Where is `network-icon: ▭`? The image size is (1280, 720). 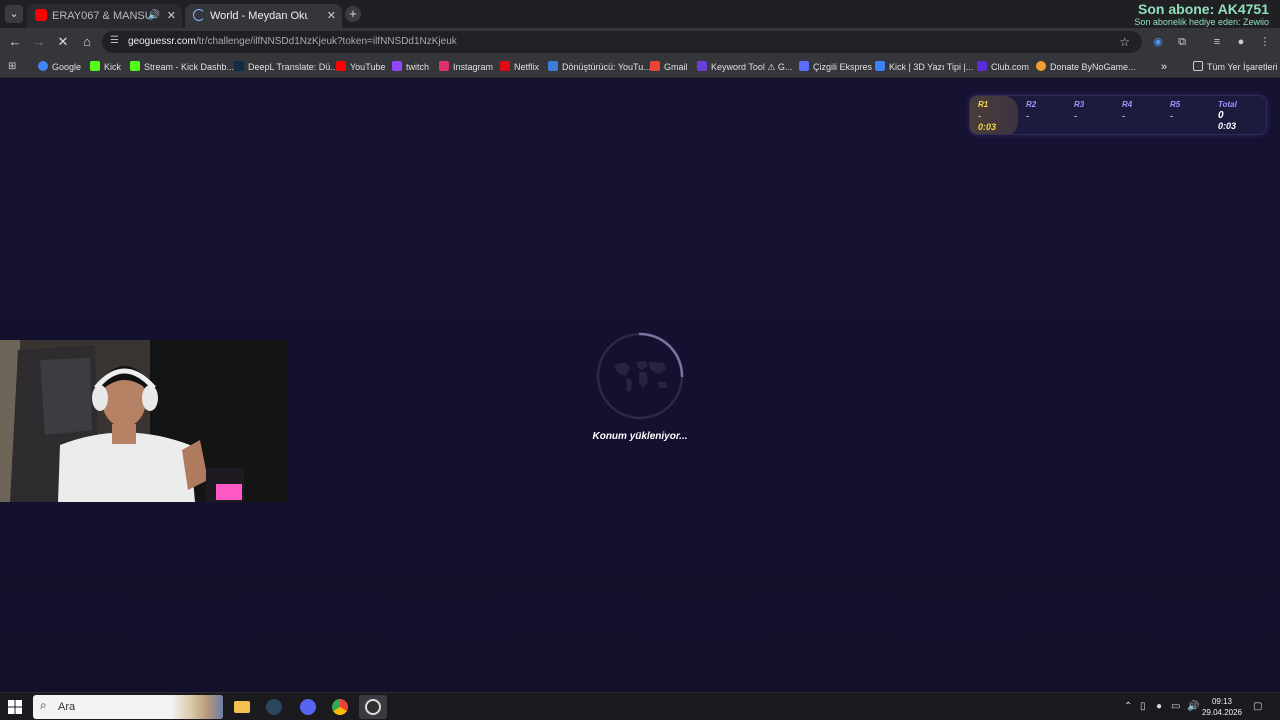
network-icon: ▭ is located at coordinates (1175, 706).